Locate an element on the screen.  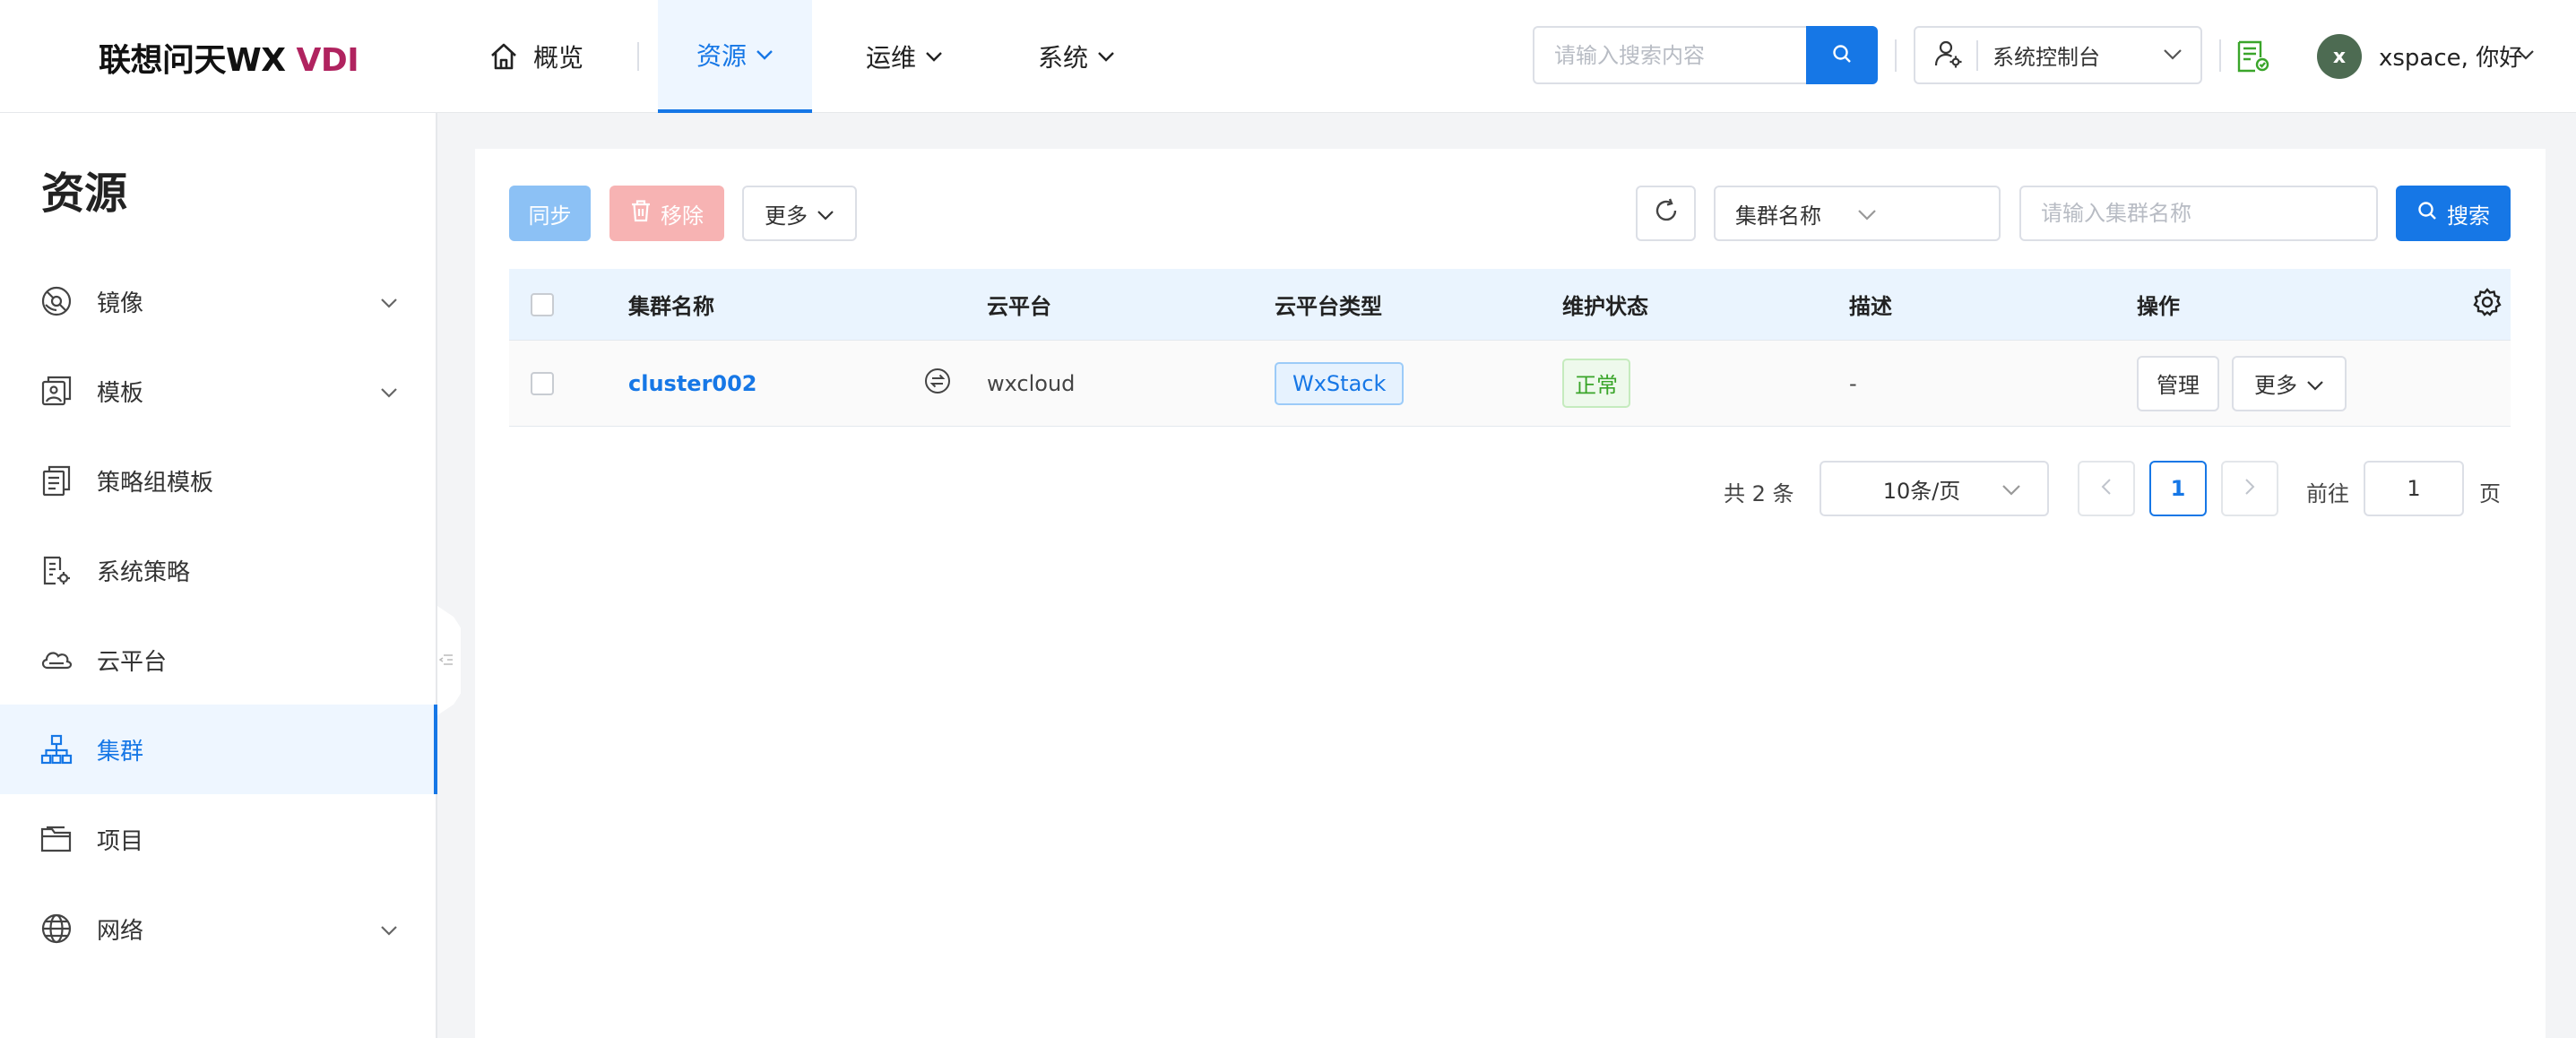
globe-icon is located at coordinates (56, 929).